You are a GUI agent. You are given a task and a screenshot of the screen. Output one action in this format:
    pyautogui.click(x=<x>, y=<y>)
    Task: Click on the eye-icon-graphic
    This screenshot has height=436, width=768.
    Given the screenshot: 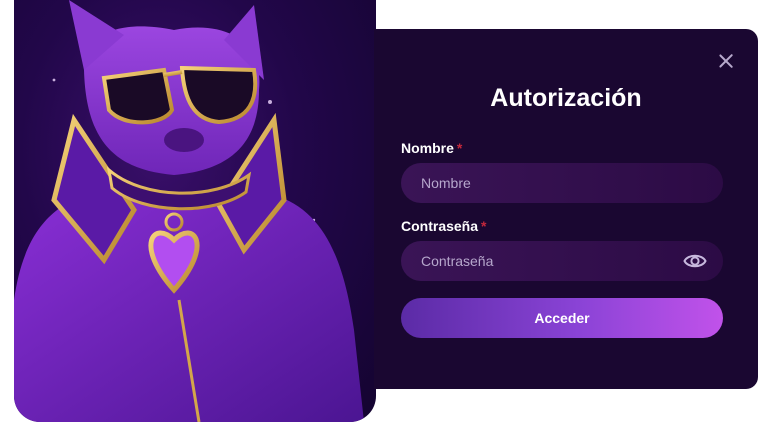 What is the action you would take?
    pyautogui.click(x=695, y=261)
    